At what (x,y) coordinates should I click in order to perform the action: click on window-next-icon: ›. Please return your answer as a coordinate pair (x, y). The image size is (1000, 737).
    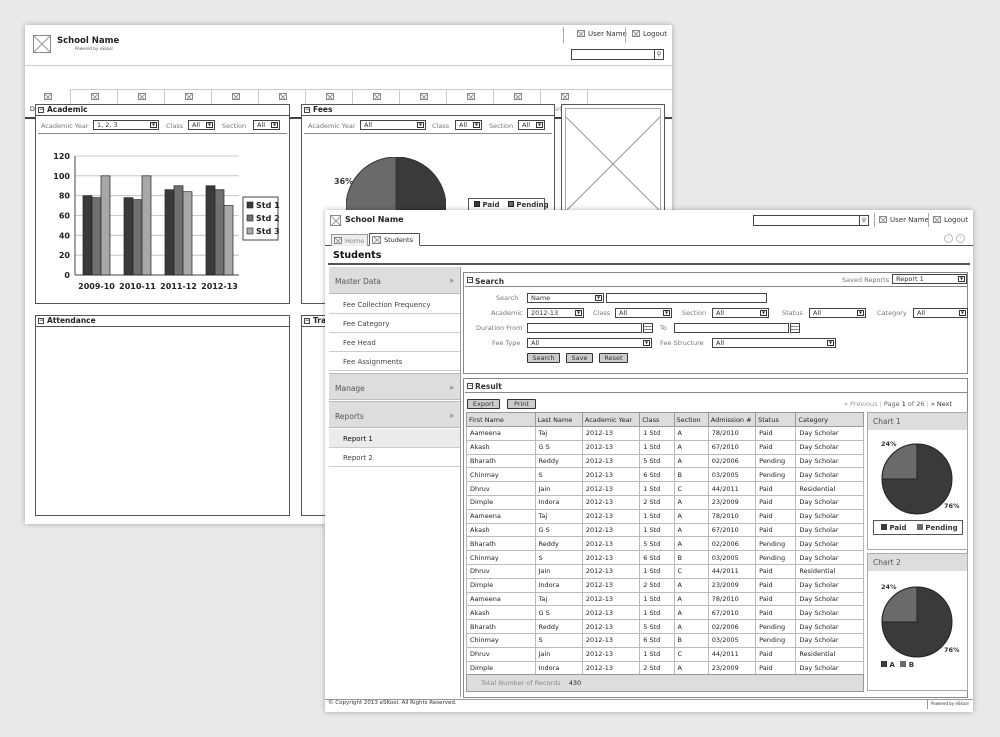
    Looking at the image, I should click on (960, 238).